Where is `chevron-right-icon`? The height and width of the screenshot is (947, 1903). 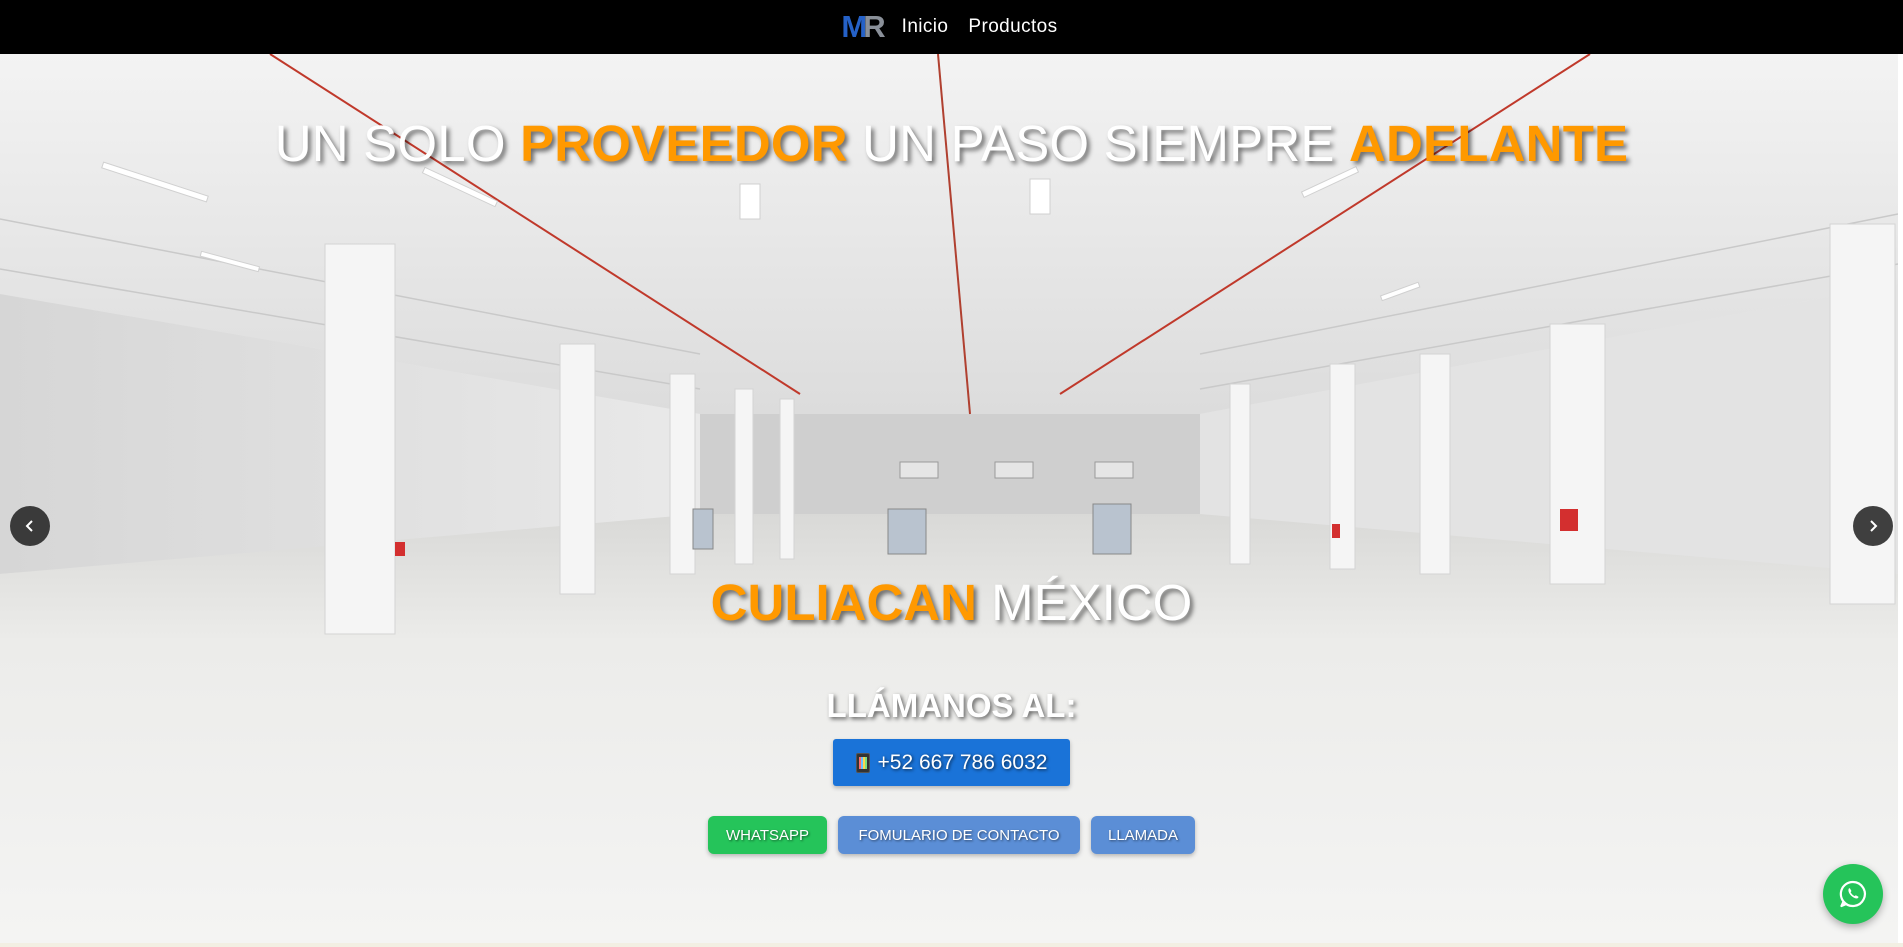
chevron-right-icon is located at coordinates (1874, 526).